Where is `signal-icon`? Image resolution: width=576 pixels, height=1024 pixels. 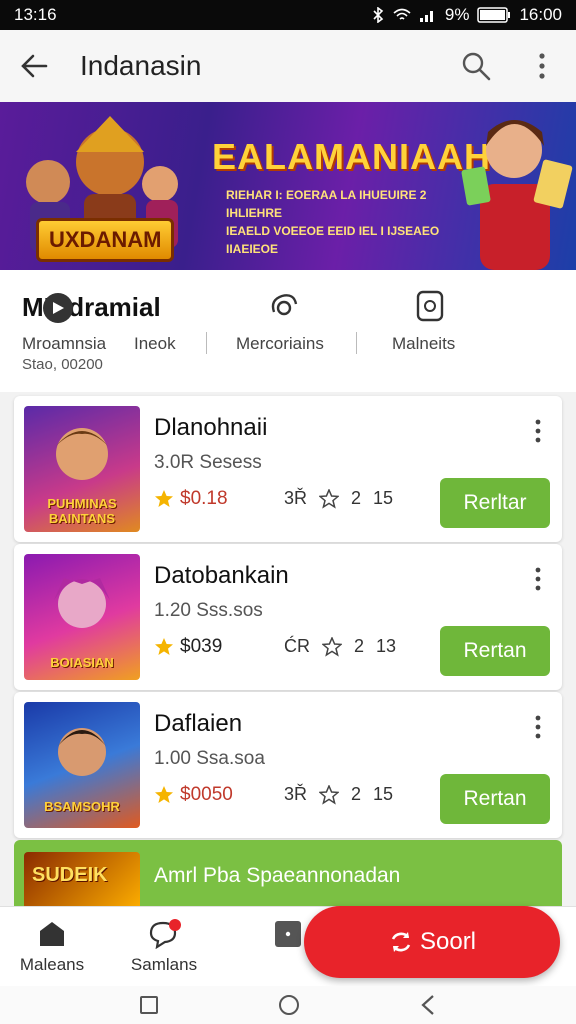 signal-icon is located at coordinates (426, 16).